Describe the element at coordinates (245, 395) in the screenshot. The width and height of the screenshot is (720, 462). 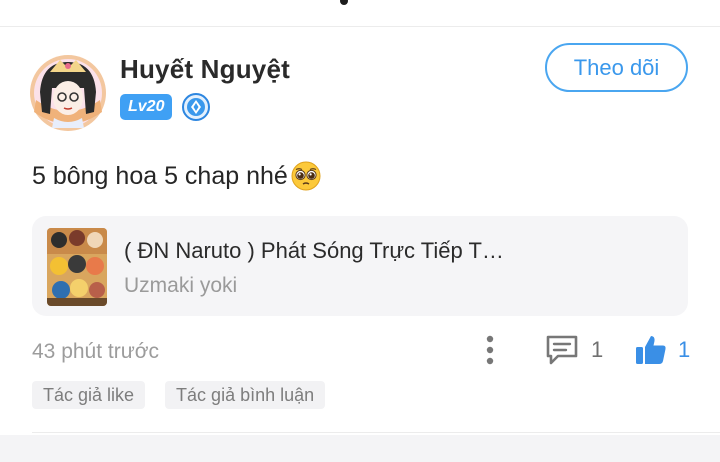
I see `tag-author-replied: Tác giả bình luận` at that location.